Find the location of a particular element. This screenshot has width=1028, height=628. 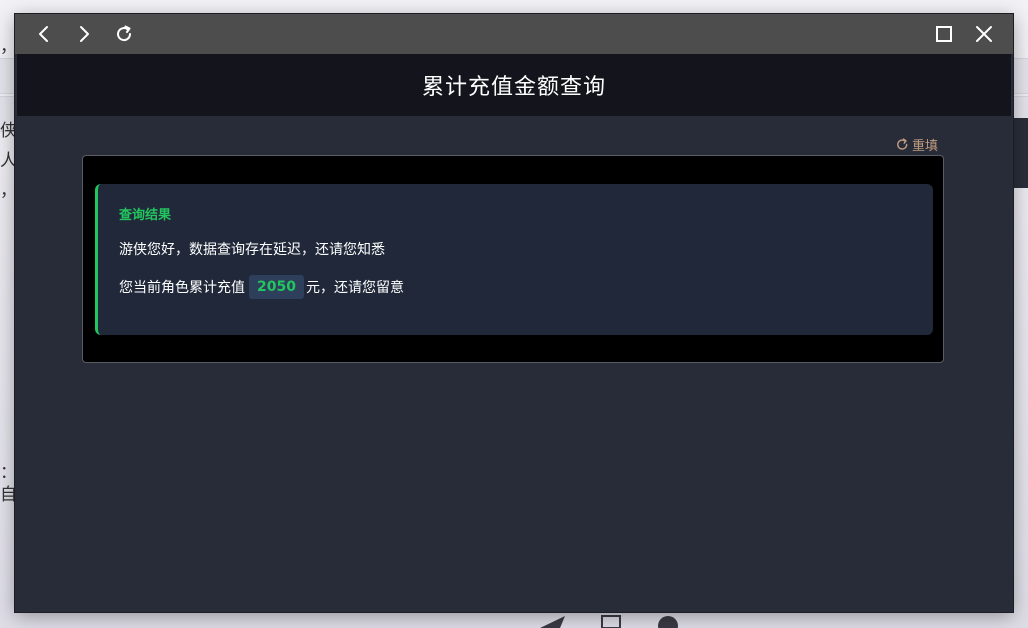

title-bar is located at coordinates (514, 34).